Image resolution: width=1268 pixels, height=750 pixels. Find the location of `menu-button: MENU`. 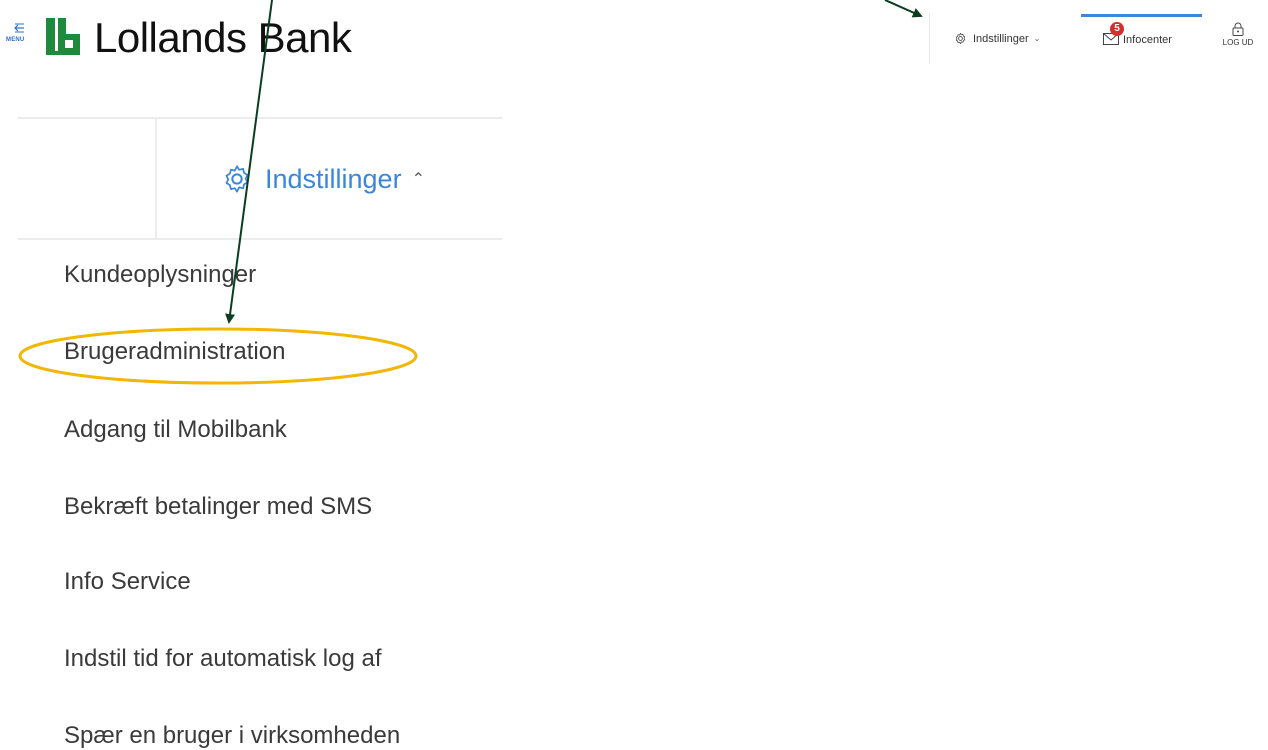

menu-button: MENU is located at coordinates (18, 35).